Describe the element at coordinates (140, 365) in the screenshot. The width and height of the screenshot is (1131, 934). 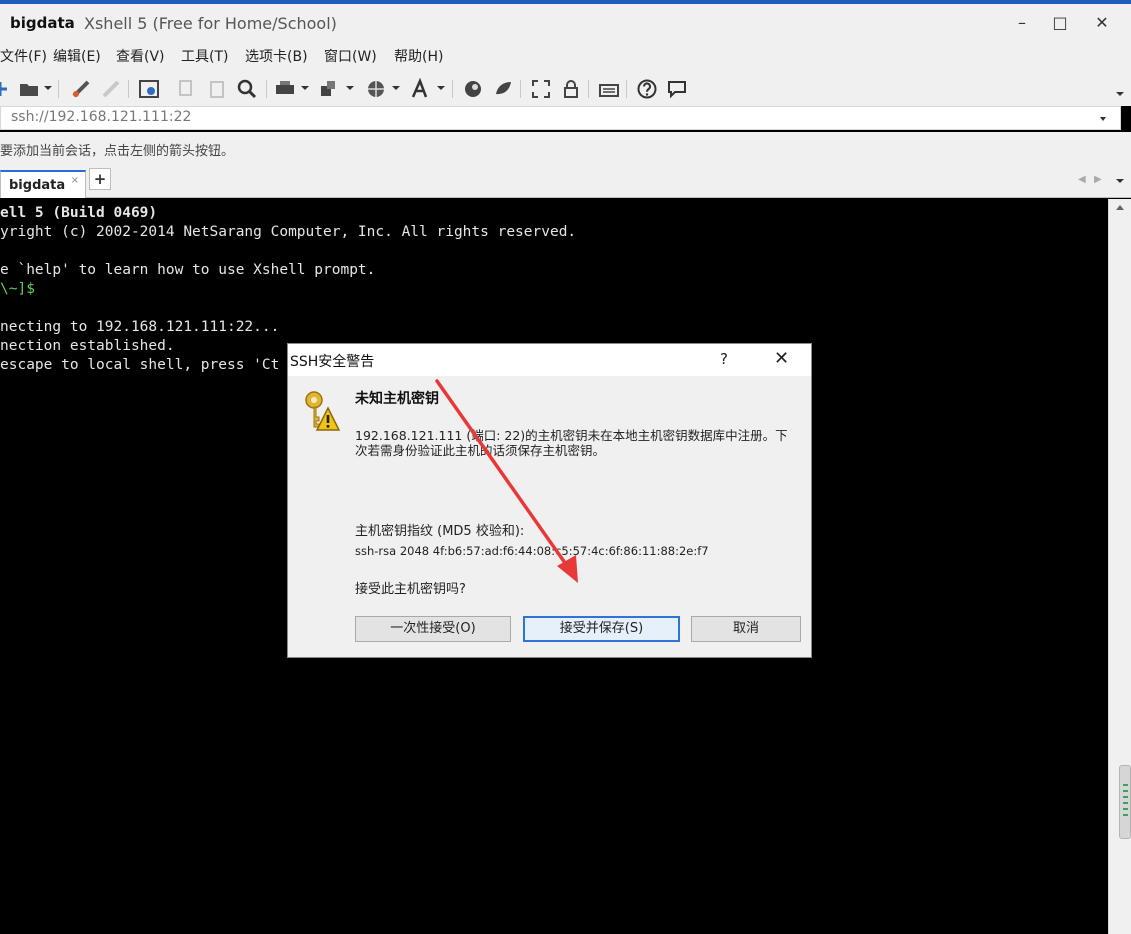
I see `terminal-line: escape to local shell, press 'Ct` at that location.